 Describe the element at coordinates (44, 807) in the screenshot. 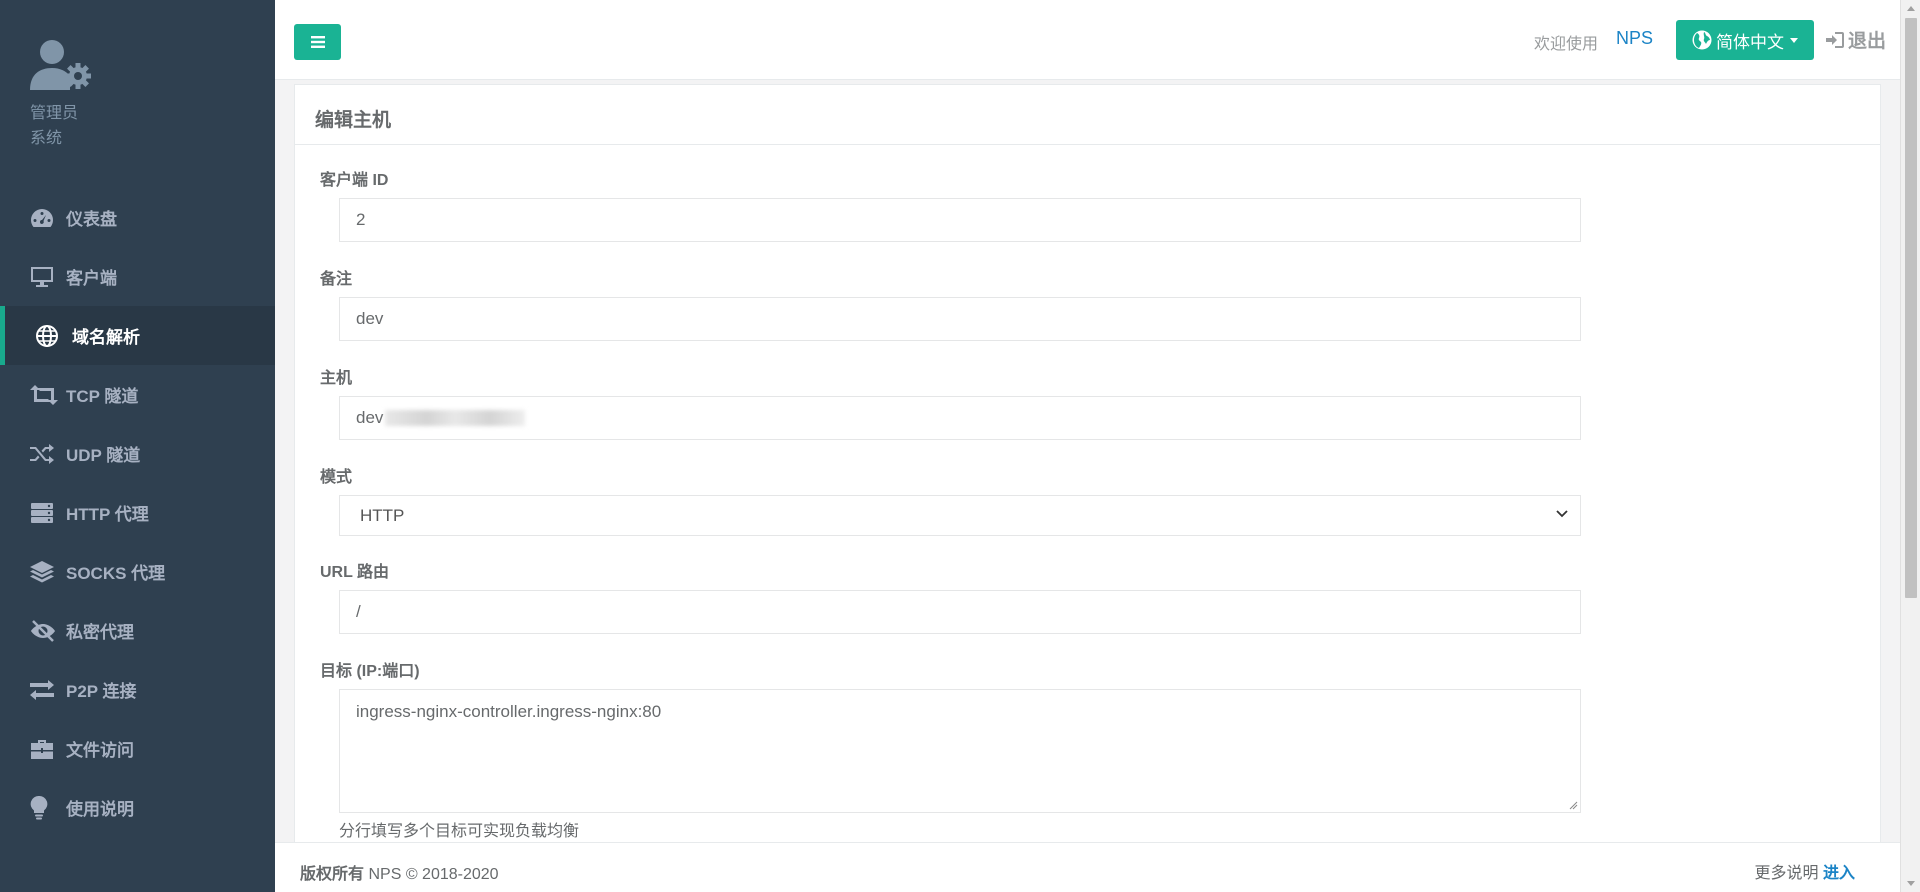

I see `lightbulb-icon` at that location.